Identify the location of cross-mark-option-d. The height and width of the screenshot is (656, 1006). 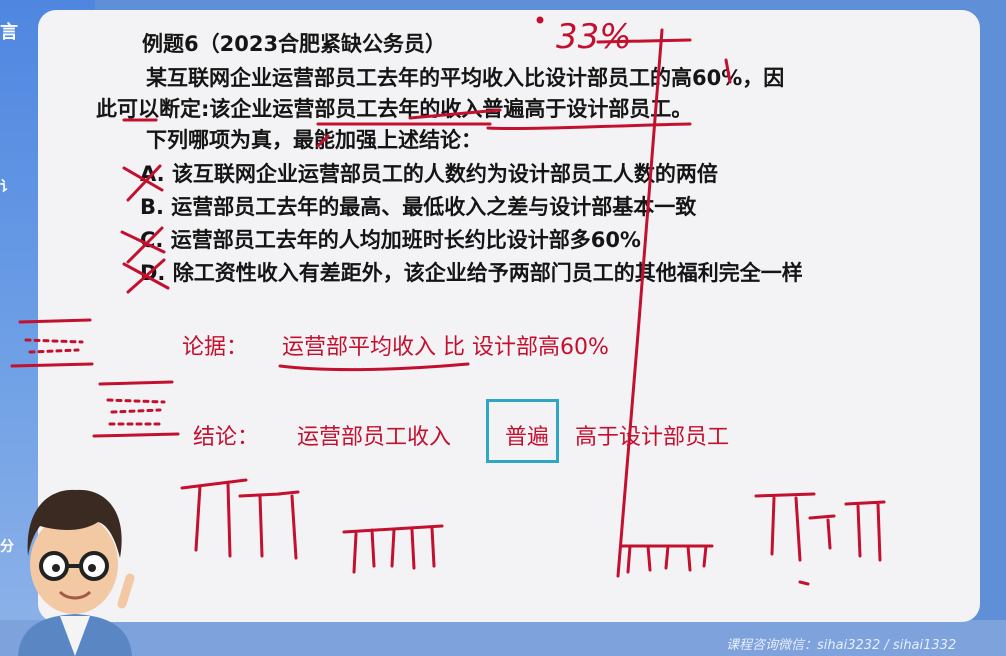
(146, 276).